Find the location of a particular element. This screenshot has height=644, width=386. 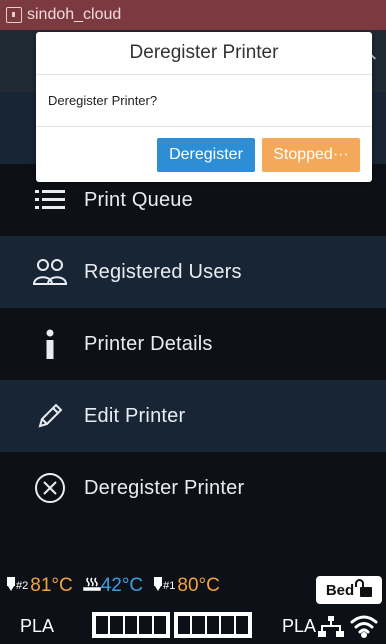

temp-value: 81°C is located at coordinates (51, 585).